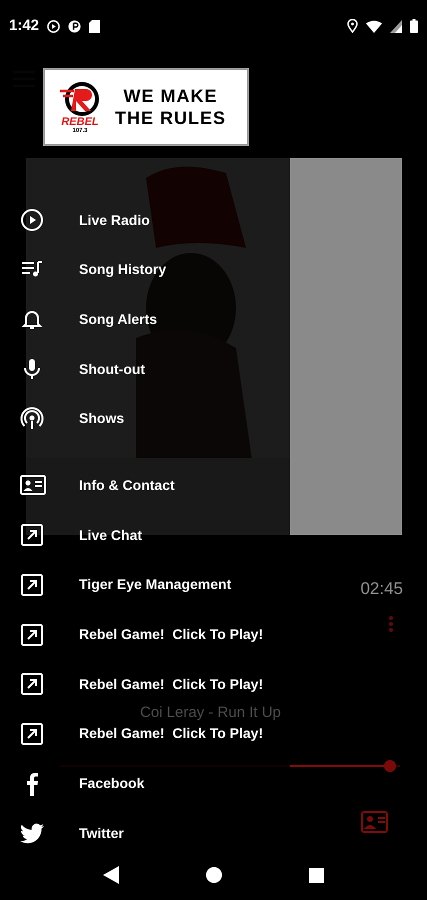 The width and height of the screenshot is (427, 900). I want to click on drawer-menu-item: Tiger Eye Management, so click(145, 584).